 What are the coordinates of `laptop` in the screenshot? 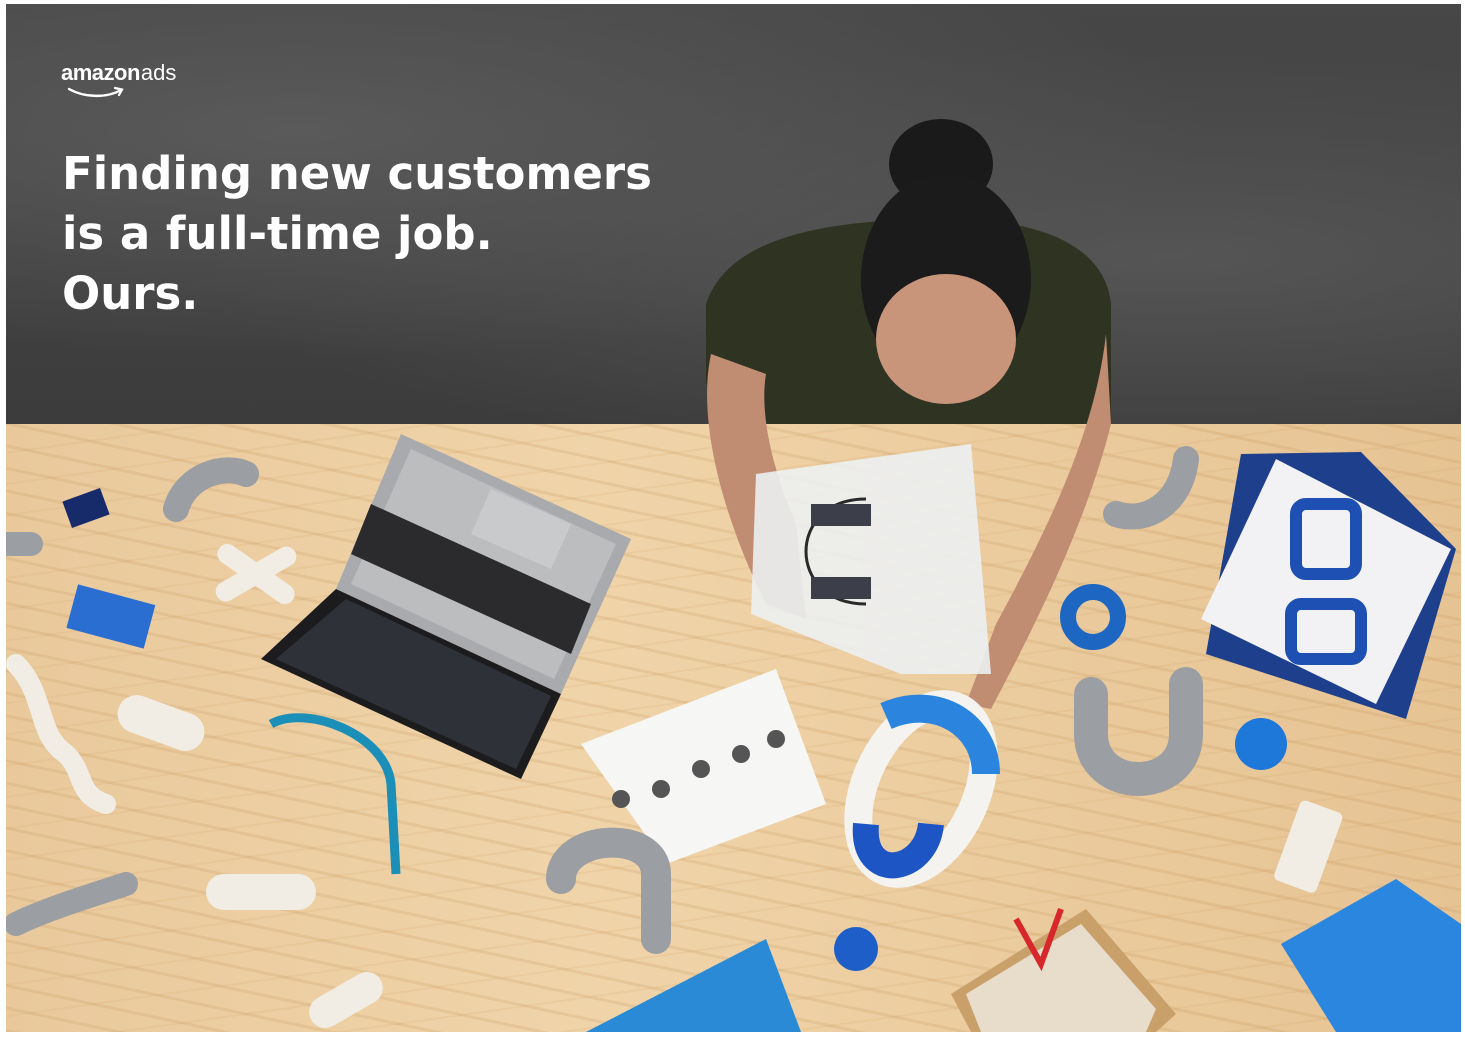 It's located at (446, 606).